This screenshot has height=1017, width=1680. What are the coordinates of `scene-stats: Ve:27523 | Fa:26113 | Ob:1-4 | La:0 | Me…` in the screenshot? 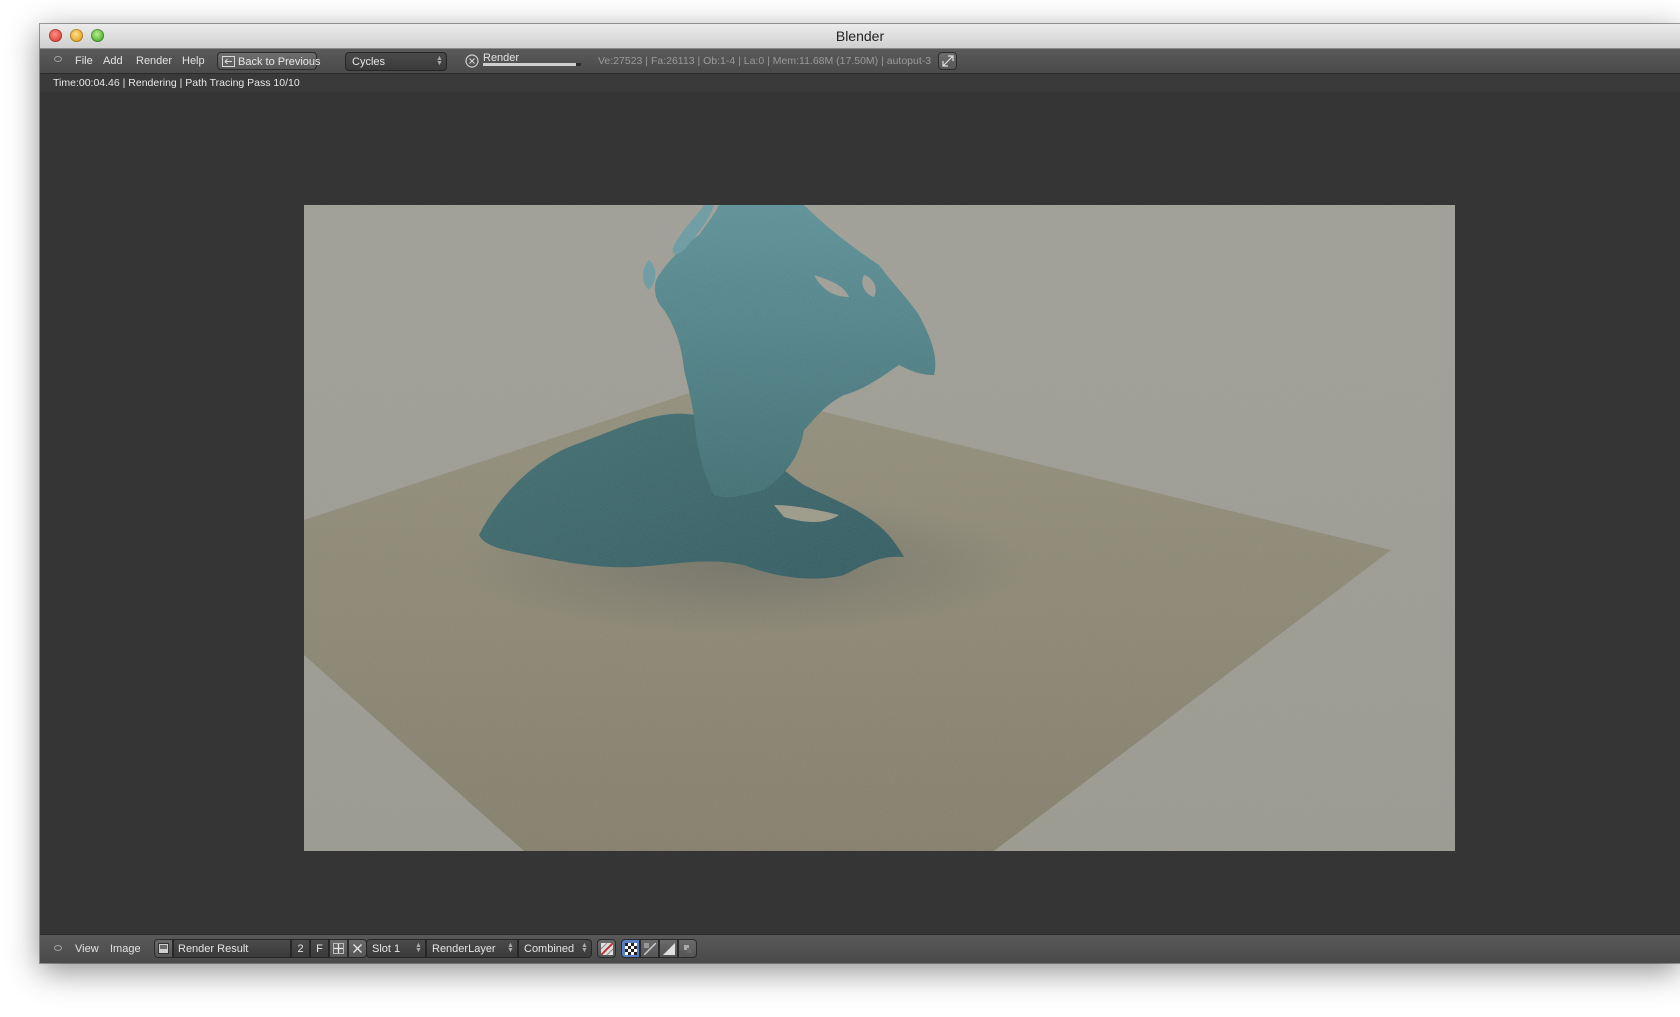 It's located at (765, 61).